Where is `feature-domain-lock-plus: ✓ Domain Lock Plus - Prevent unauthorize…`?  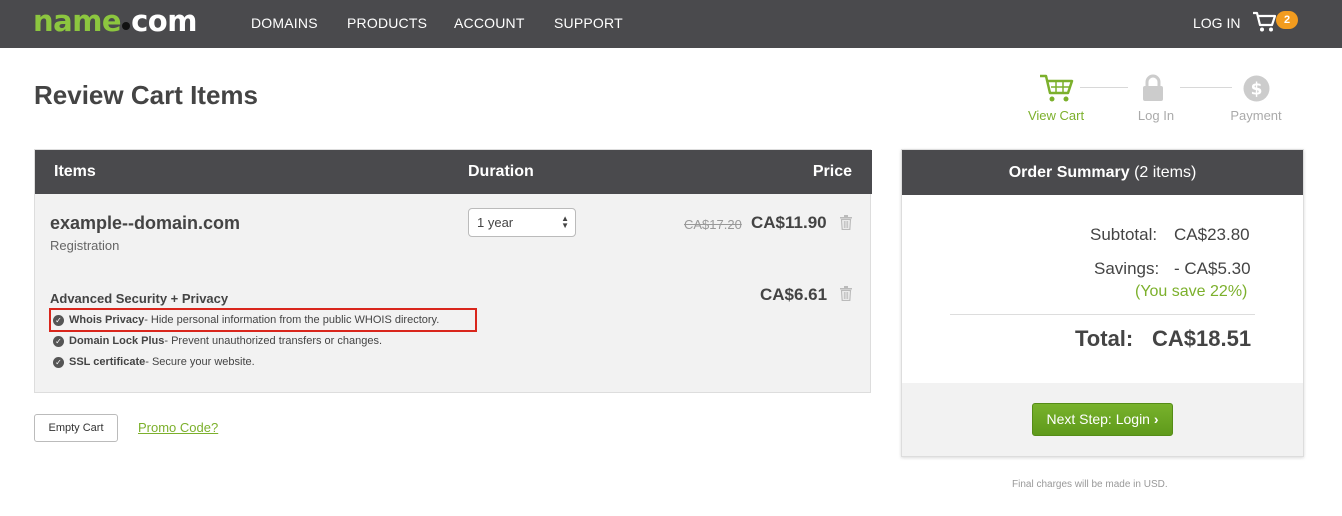
feature-domain-lock-plus: ✓ Domain Lock Plus - Prevent unauthorize… is located at coordinates (217, 341).